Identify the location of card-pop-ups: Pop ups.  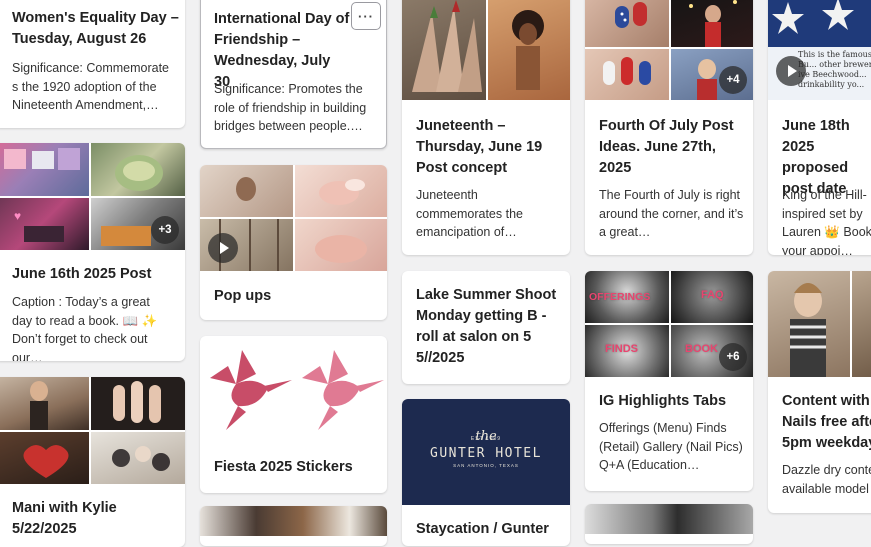
(293, 242).